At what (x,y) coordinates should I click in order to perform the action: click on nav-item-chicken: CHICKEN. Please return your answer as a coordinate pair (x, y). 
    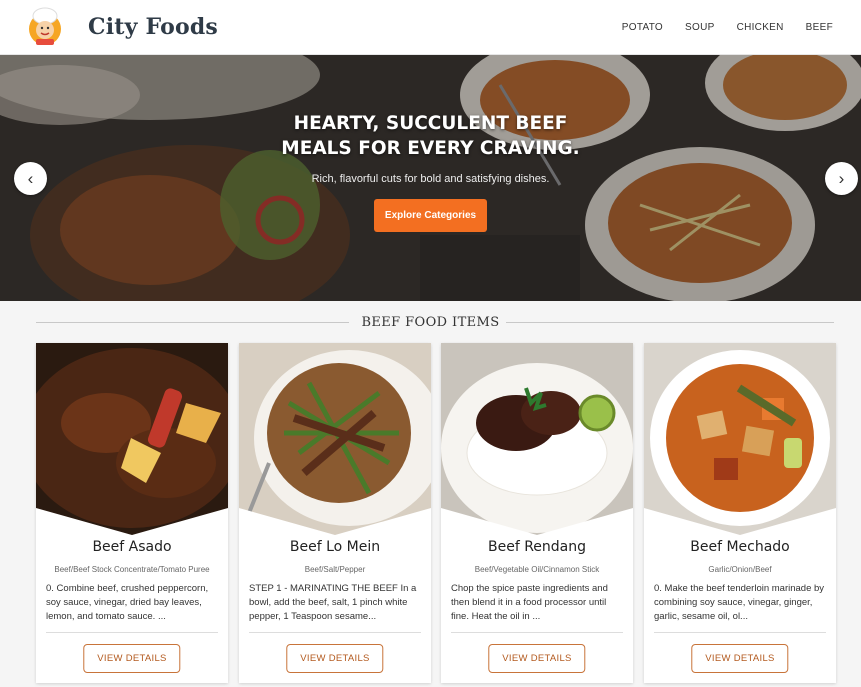
    Looking at the image, I should click on (760, 27).